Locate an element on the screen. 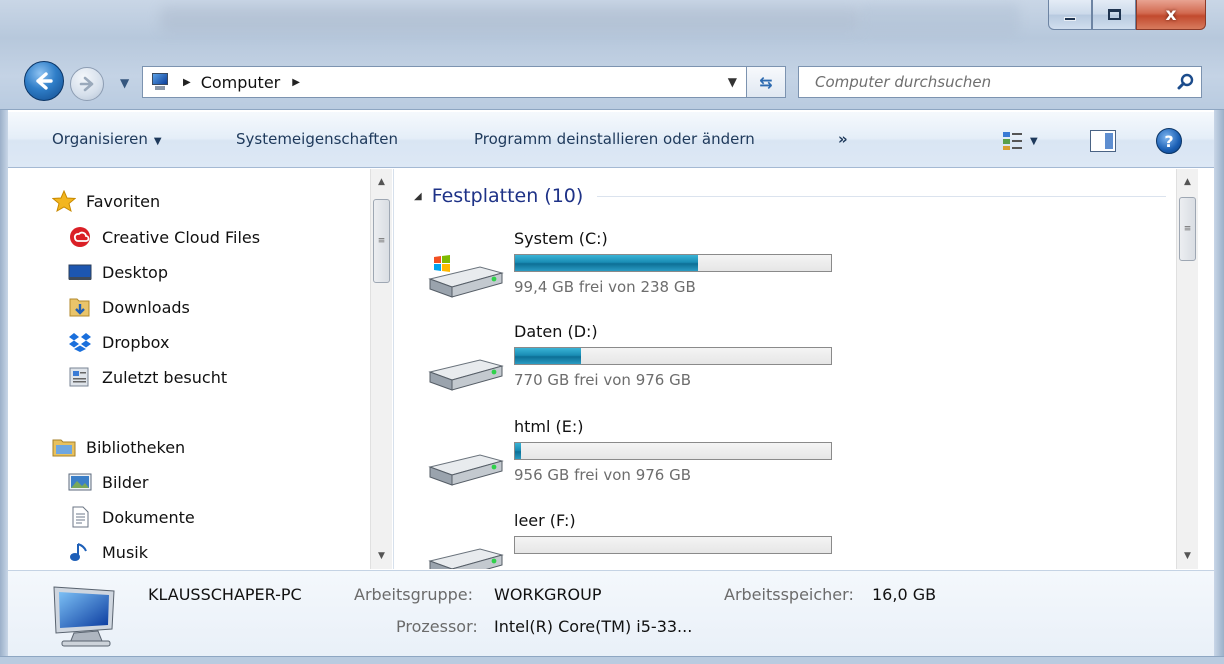 This screenshot has height=664, width=1224. group-header-hard-drives: ◢ Festplatten (10) is located at coordinates (790, 196).